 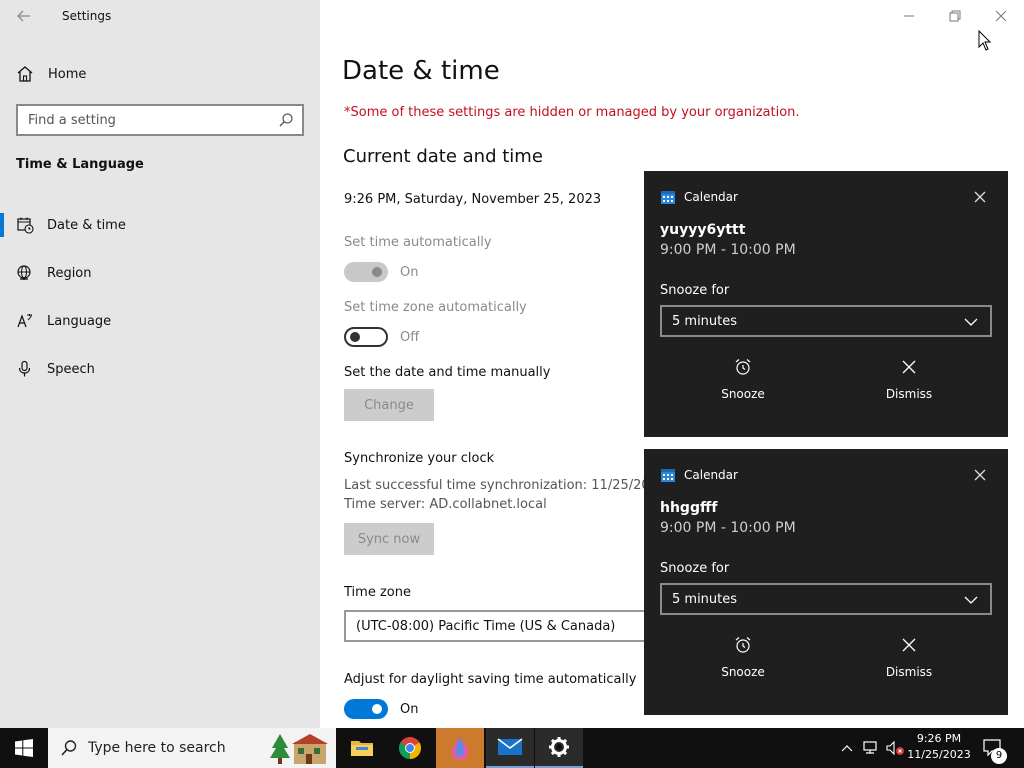 What do you see at coordinates (138, 120) in the screenshot?
I see `settings-search-input` at bounding box center [138, 120].